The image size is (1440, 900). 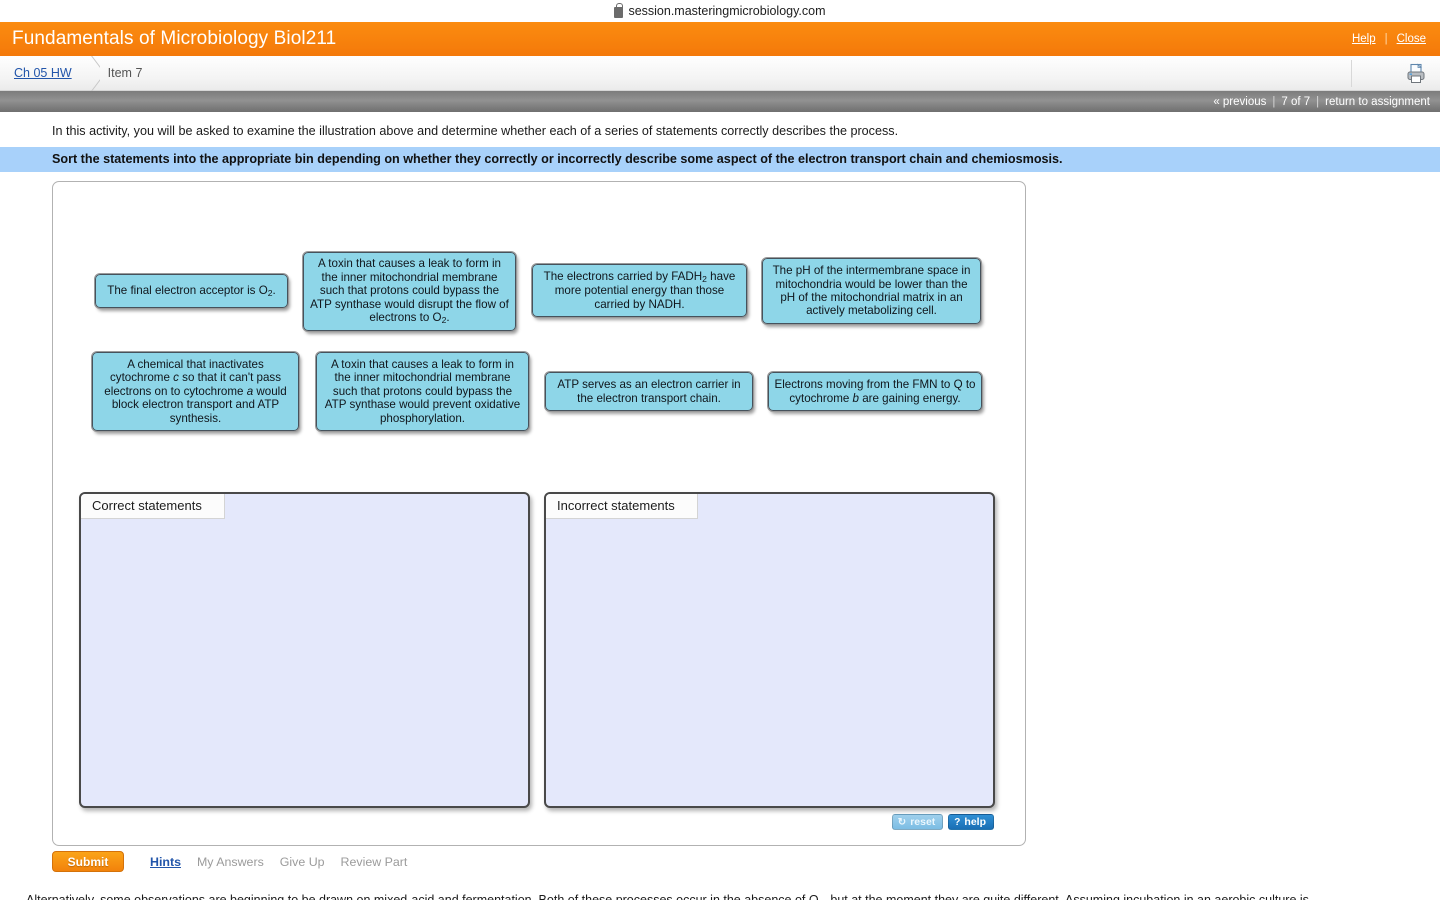 What do you see at coordinates (1416, 73) in the screenshot?
I see `printer-icon` at bounding box center [1416, 73].